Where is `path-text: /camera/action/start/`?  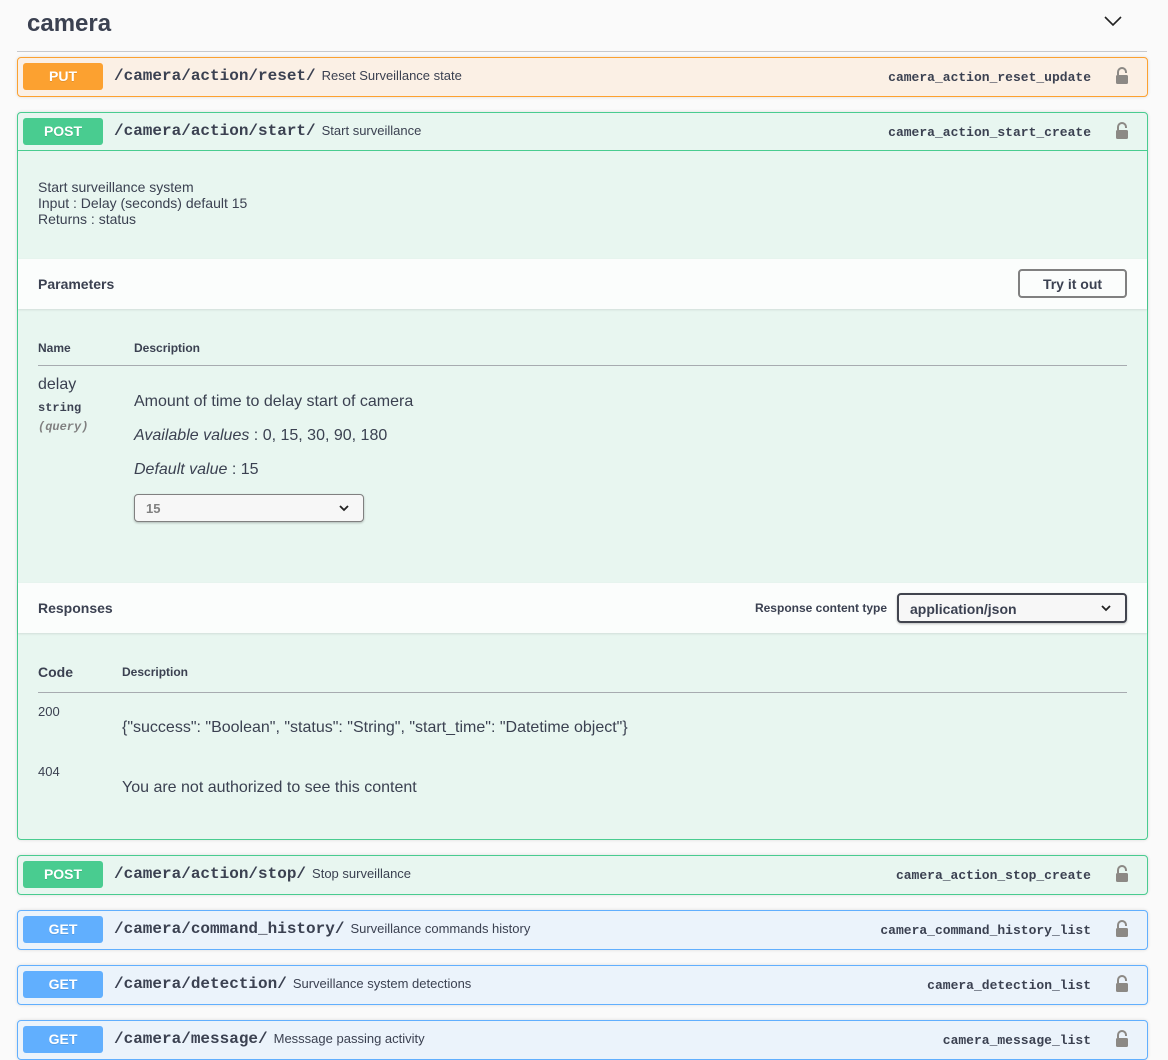
path-text: /camera/action/start/ is located at coordinates (215, 131).